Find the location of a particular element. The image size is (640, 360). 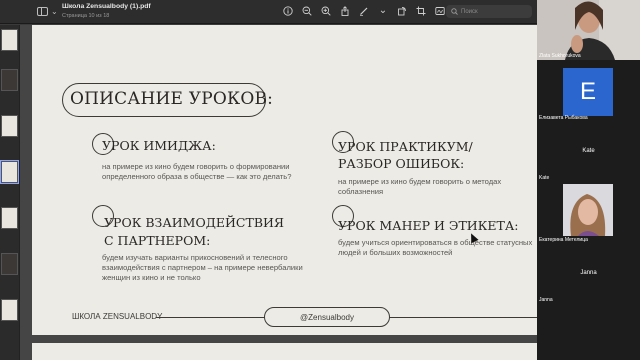

sign-icon is located at coordinates (440, 11).